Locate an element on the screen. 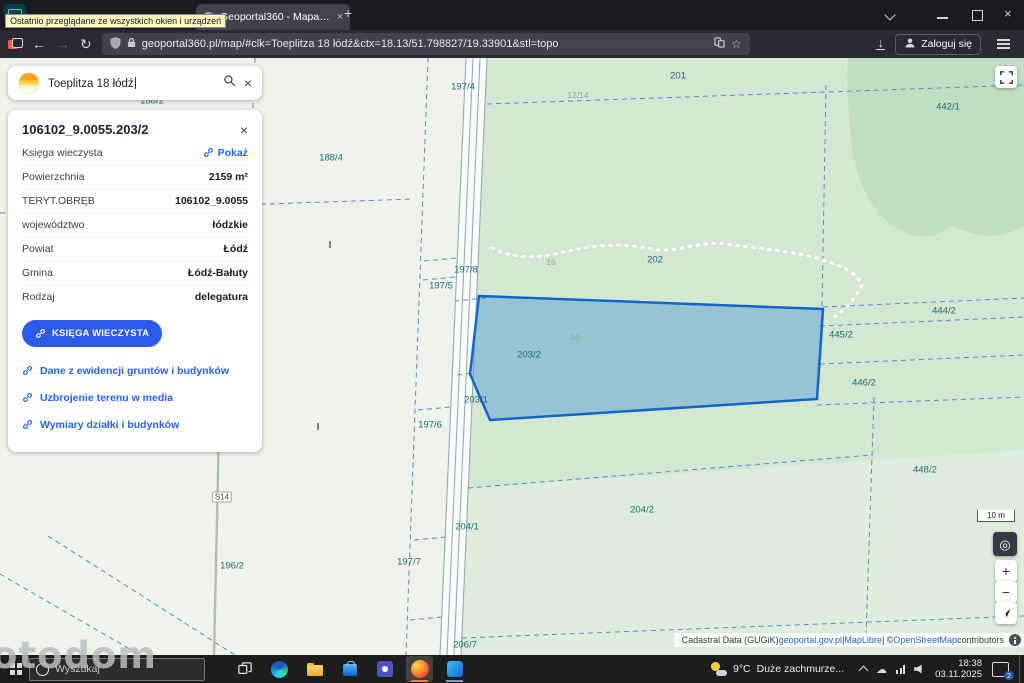  login-button: Zaloguj się is located at coordinates (938, 44).